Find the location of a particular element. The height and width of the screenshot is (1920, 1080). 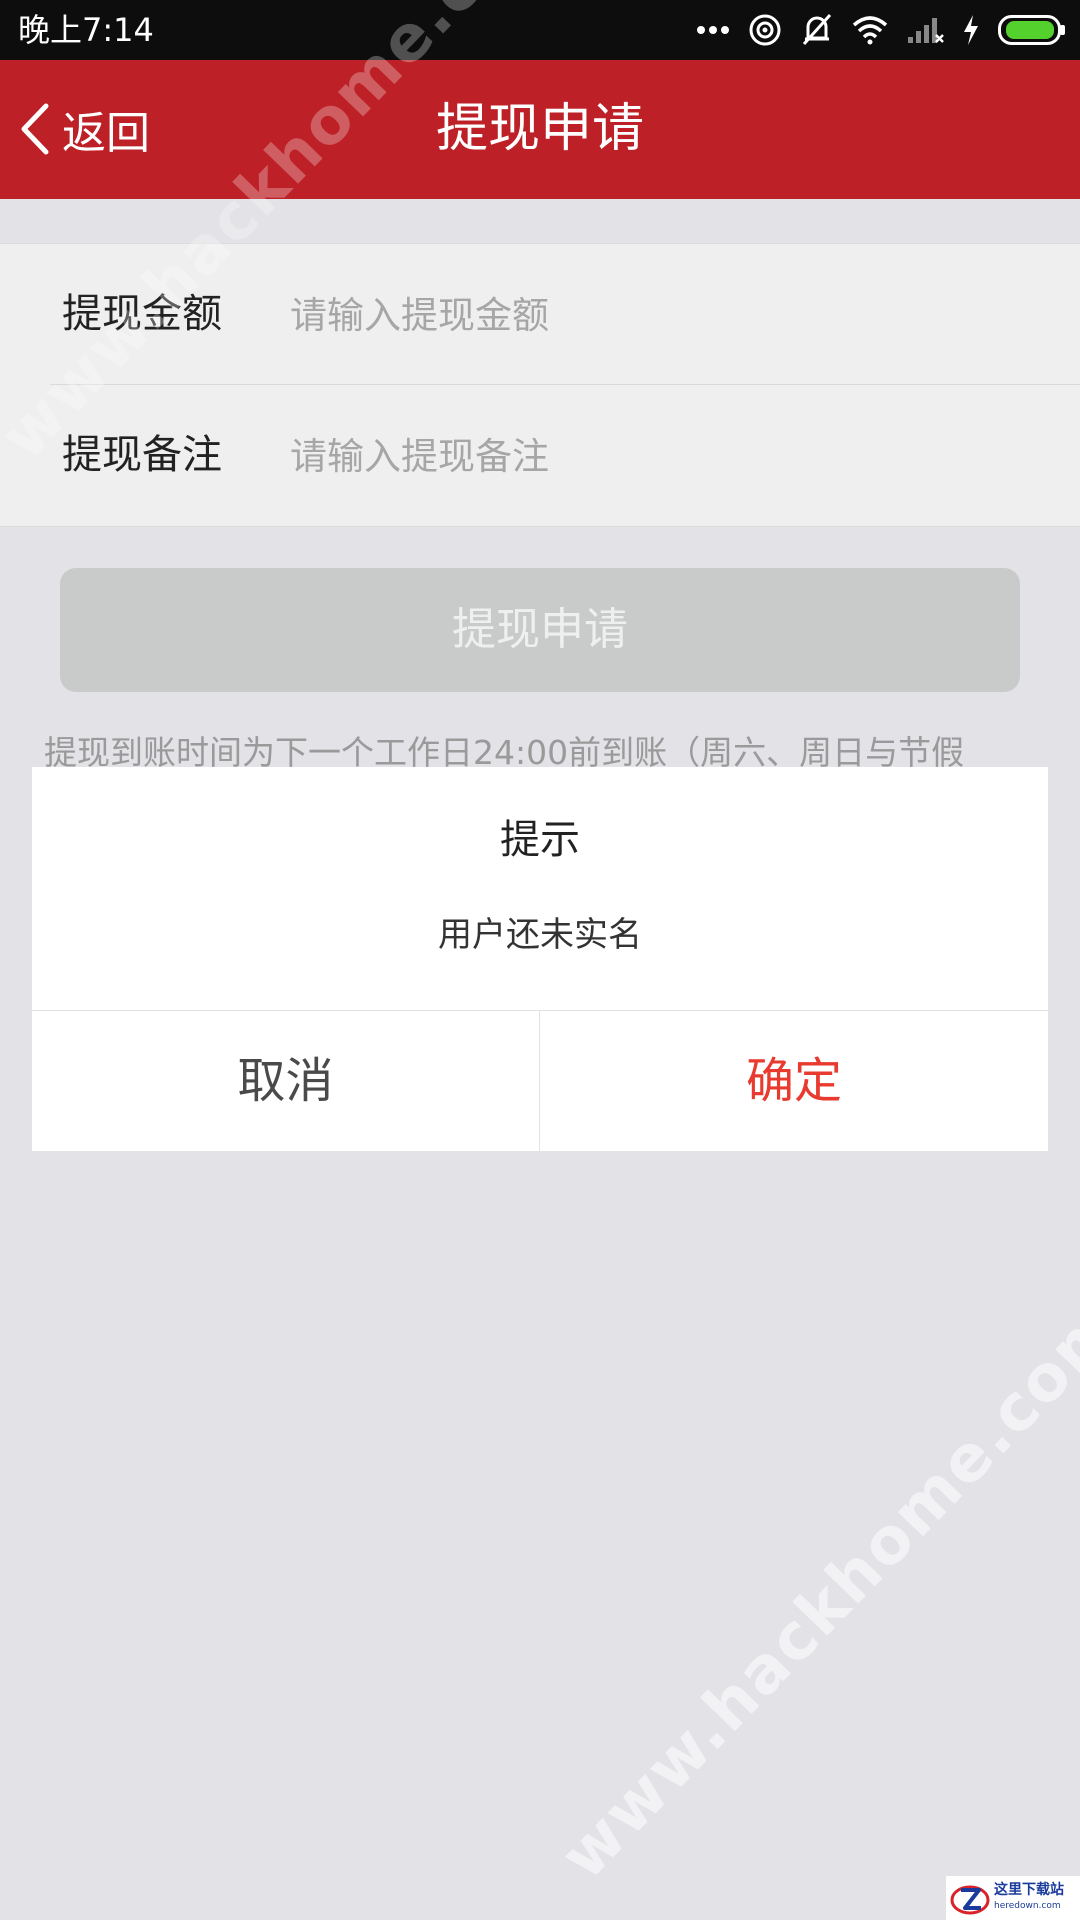

page-title: 提现申请 is located at coordinates (539, 129).